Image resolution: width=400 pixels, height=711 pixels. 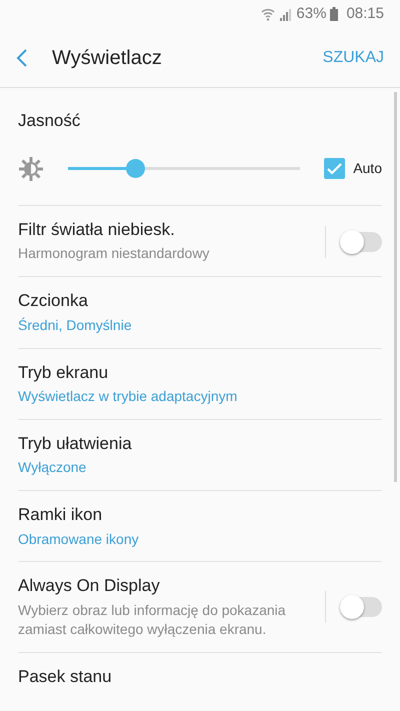 I want to click on battery-icon, so click(x=334, y=14).